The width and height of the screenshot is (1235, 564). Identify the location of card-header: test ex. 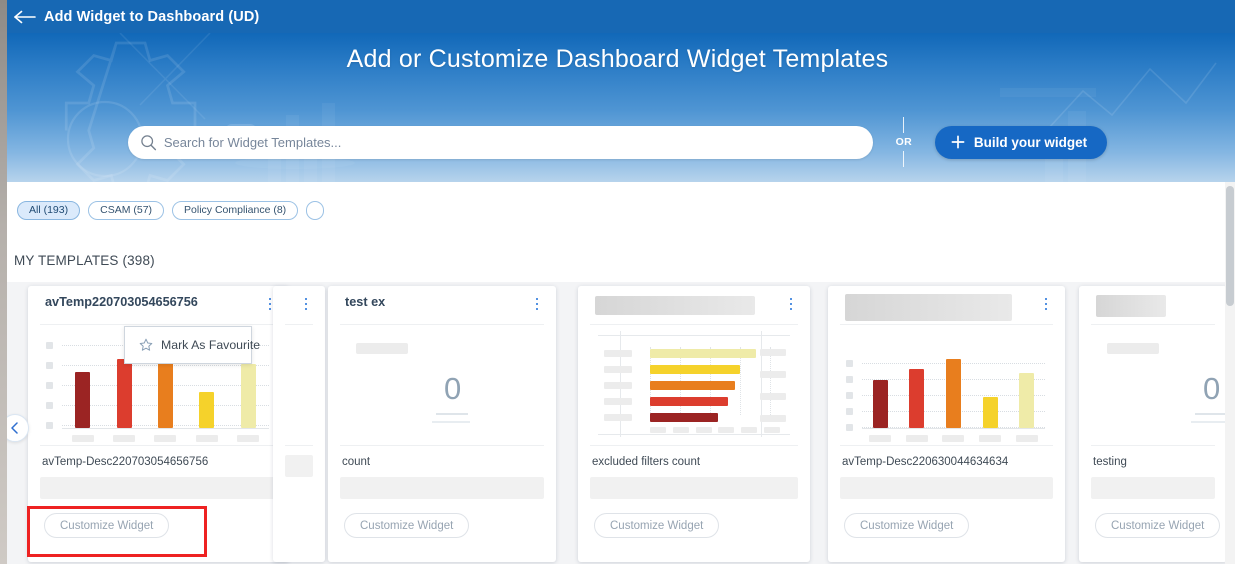
(442, 303).